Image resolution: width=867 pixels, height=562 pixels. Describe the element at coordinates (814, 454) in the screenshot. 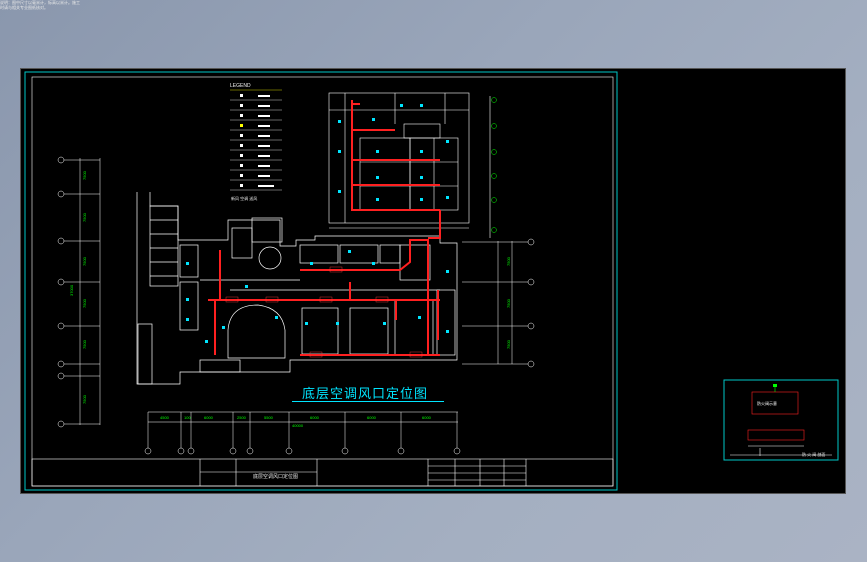

I see `detail-footer: 防 火 阀 剖面` at that location.